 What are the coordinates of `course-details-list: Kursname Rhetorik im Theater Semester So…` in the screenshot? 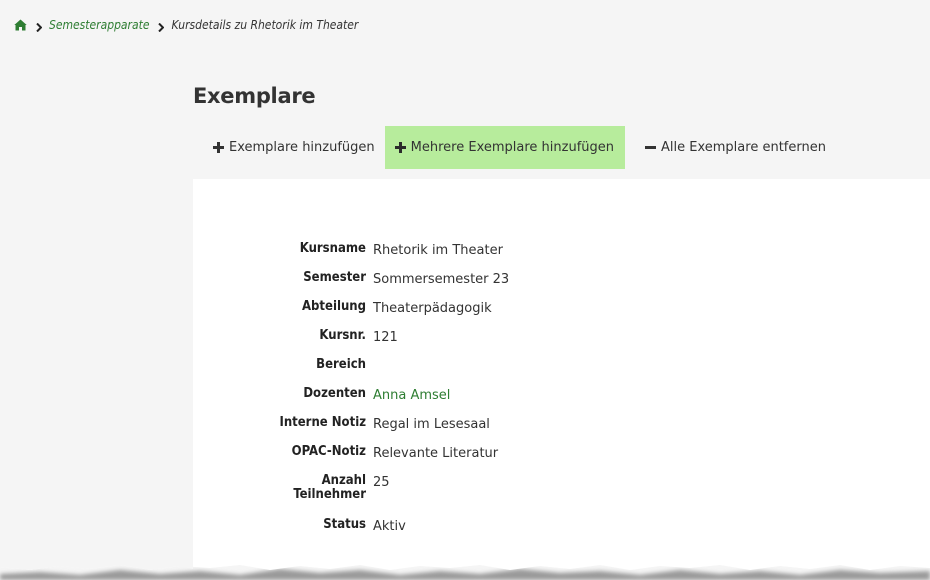 It's located at (379, 393).